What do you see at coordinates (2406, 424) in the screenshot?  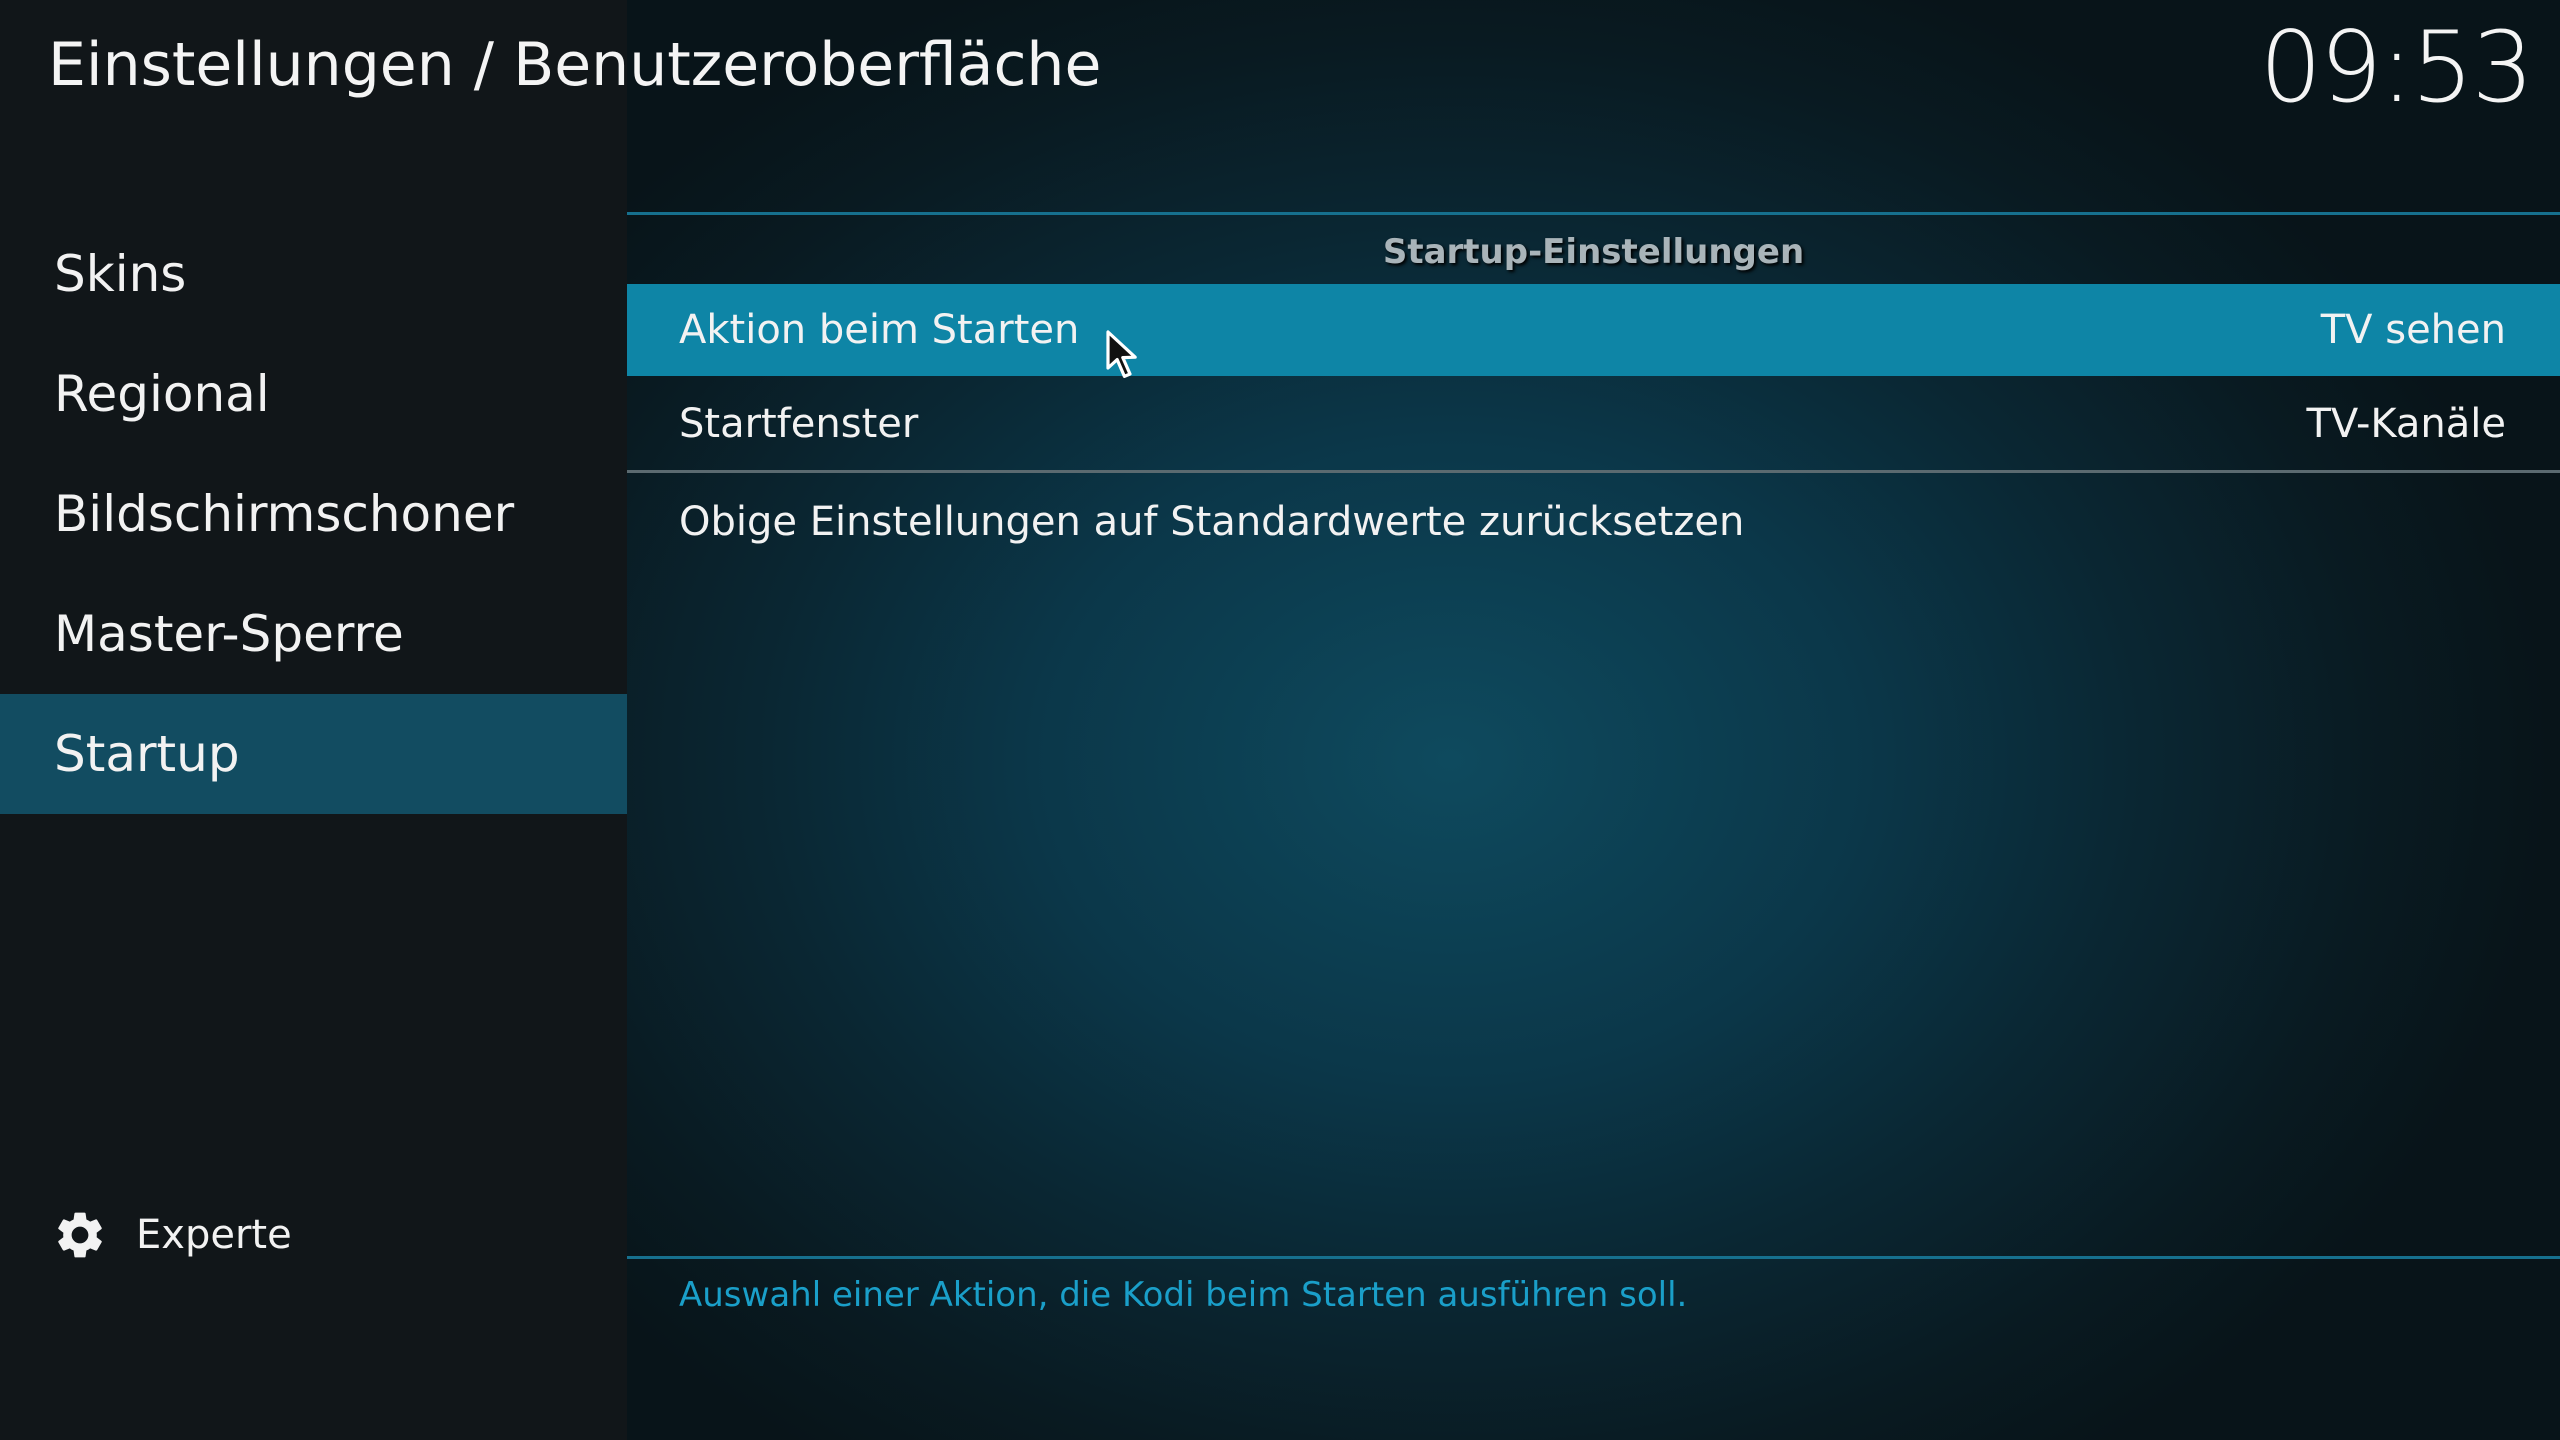 I see `setting-value: TV-Kanäle` at bounding box center [2406, 424].